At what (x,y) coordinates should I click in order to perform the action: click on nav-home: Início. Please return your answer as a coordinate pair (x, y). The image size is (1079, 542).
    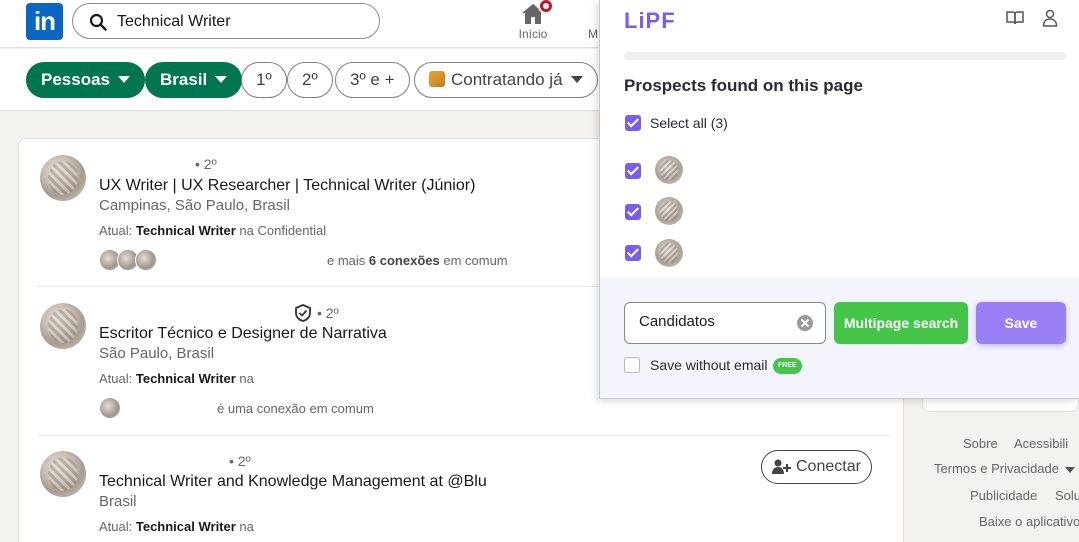
    Looking at the image, I should click on (533, 22).